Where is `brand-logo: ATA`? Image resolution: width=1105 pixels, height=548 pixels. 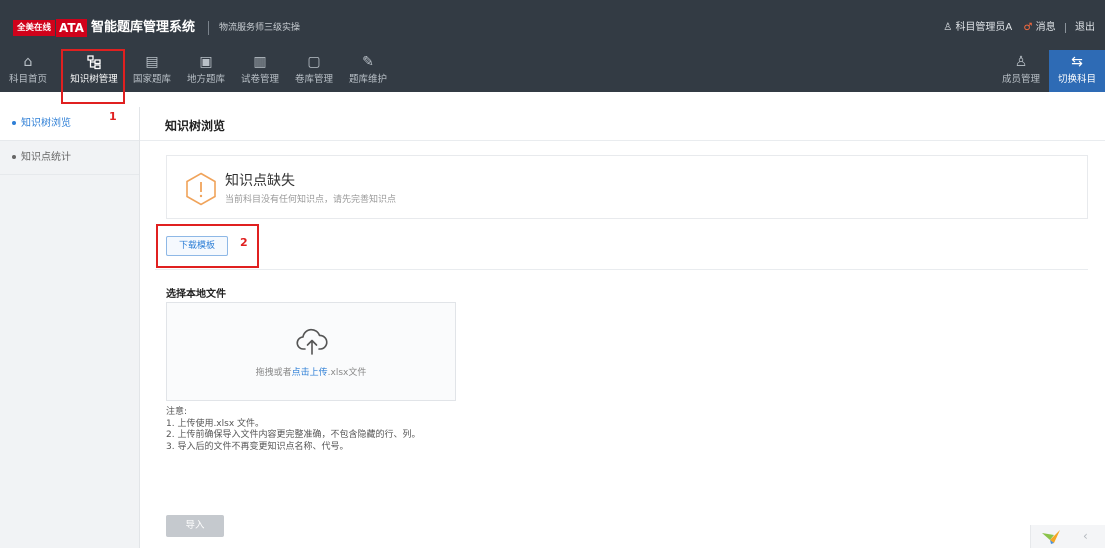
brand-logo: ATA is located at coordinates (71, 28).